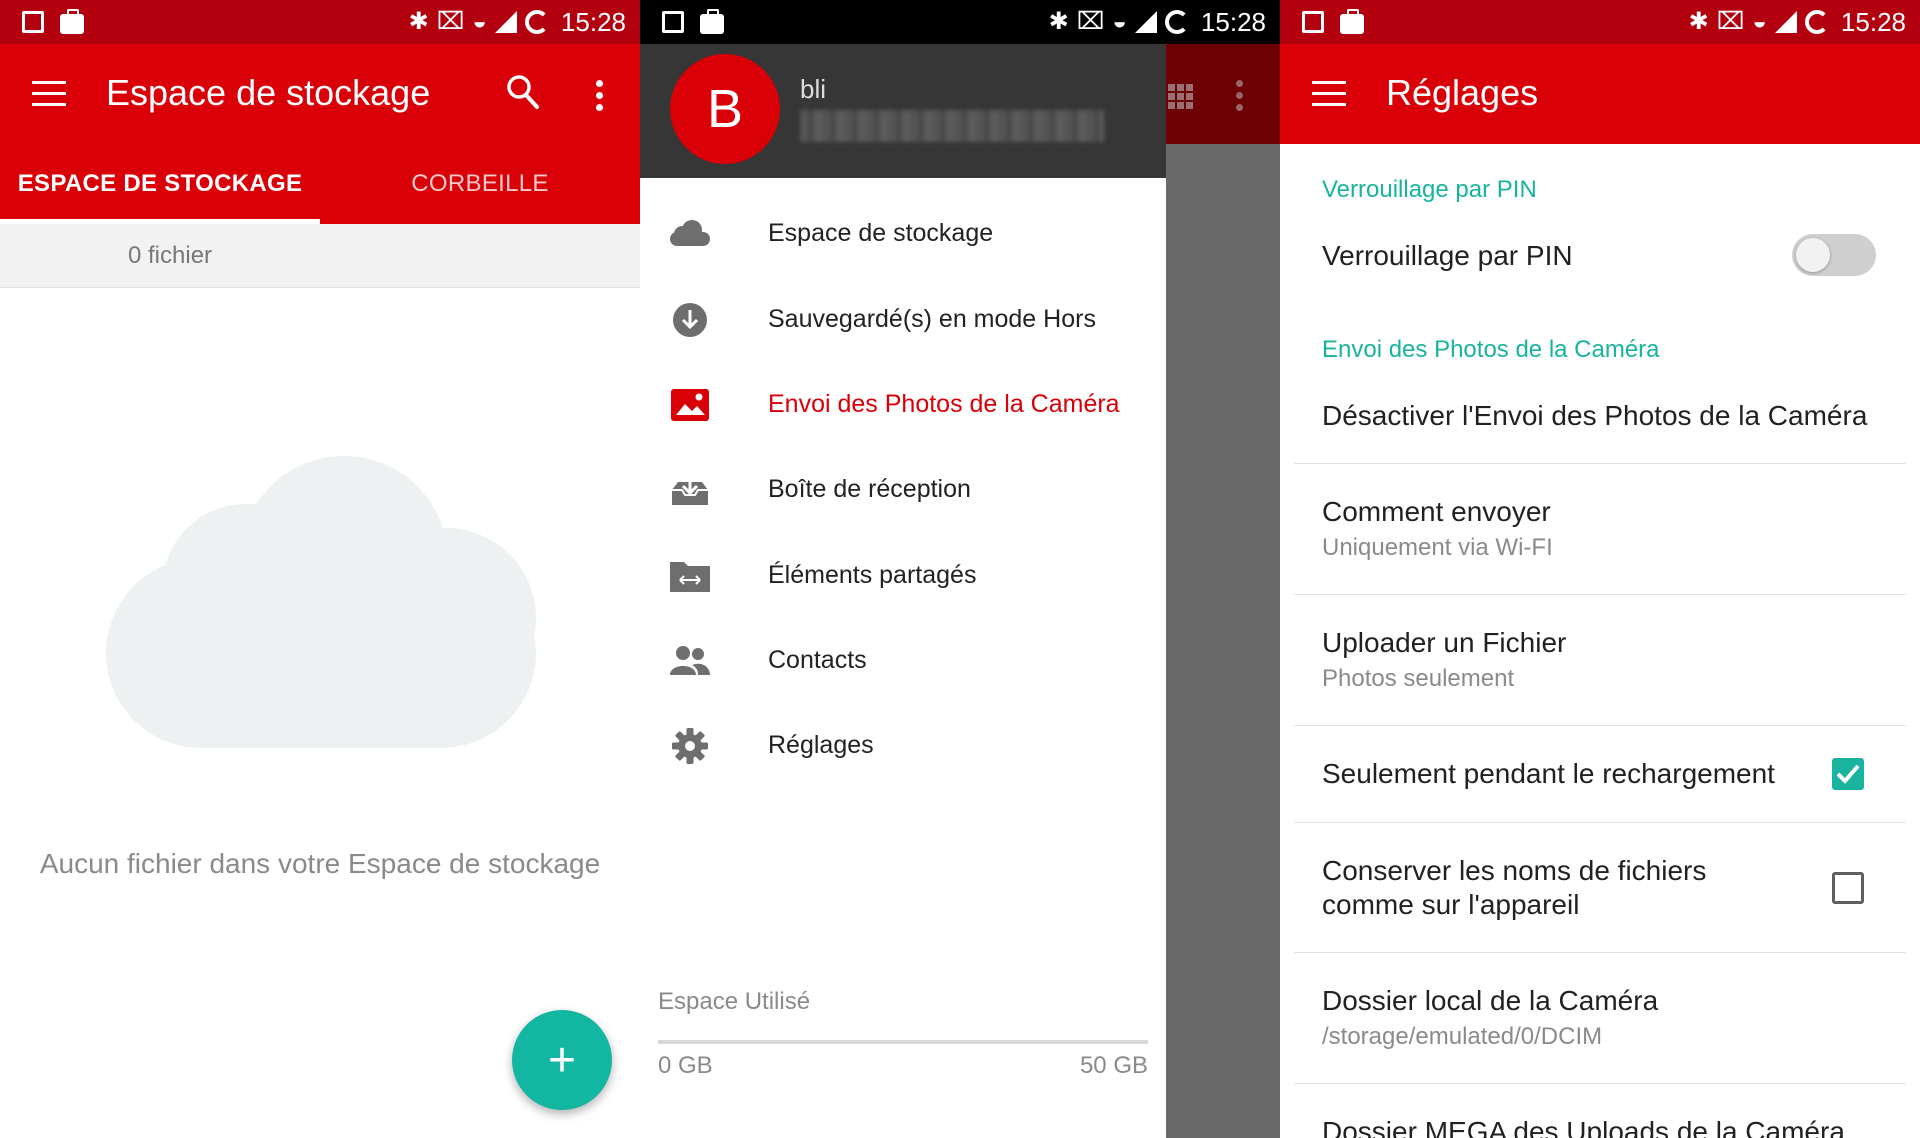 The image size is (1920, 1138). What do you see at coordinates (1450, 905) in the screenshot?
I see `keep-filenames-label-line2: comme sur l'appareil` at bounding box center [1450, 905].